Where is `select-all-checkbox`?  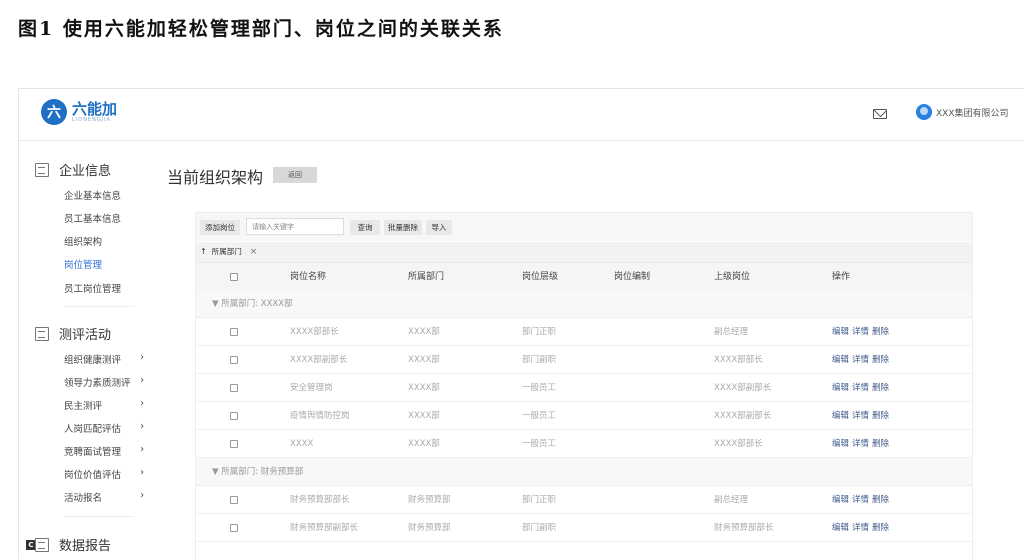 select-all-checkbox is located at coordinates (234, 277).